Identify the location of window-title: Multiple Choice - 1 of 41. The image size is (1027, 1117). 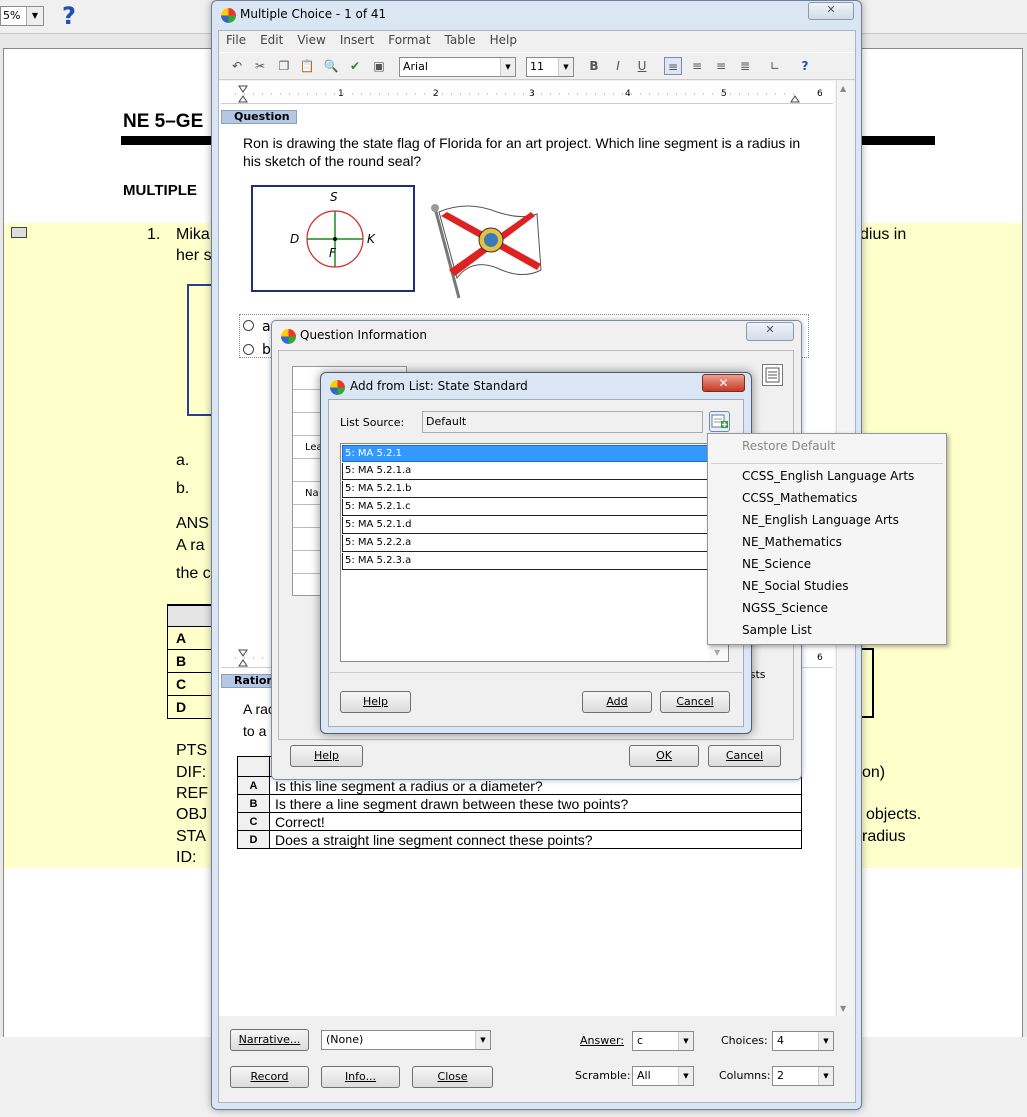
(313, 14).